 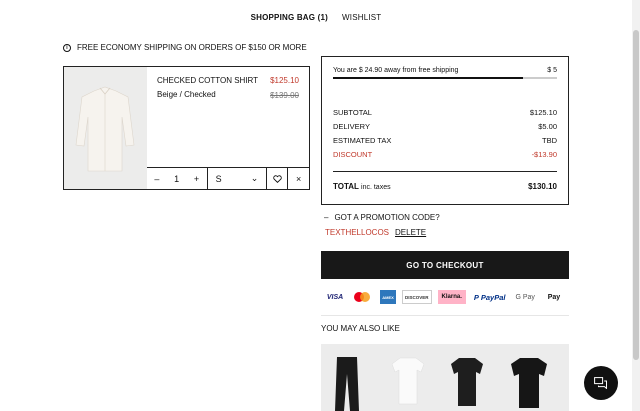 I want to click on amex-icon: AMEX, so click(x=388, y=297).